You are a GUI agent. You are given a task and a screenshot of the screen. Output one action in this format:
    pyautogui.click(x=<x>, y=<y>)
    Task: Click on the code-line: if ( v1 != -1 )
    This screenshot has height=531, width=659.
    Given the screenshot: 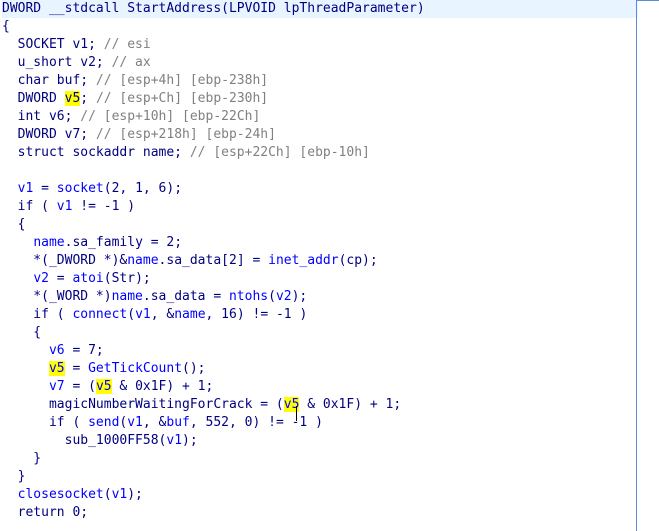 What is the action you would take?
    pyautogui.click(x=68, y=207)
    